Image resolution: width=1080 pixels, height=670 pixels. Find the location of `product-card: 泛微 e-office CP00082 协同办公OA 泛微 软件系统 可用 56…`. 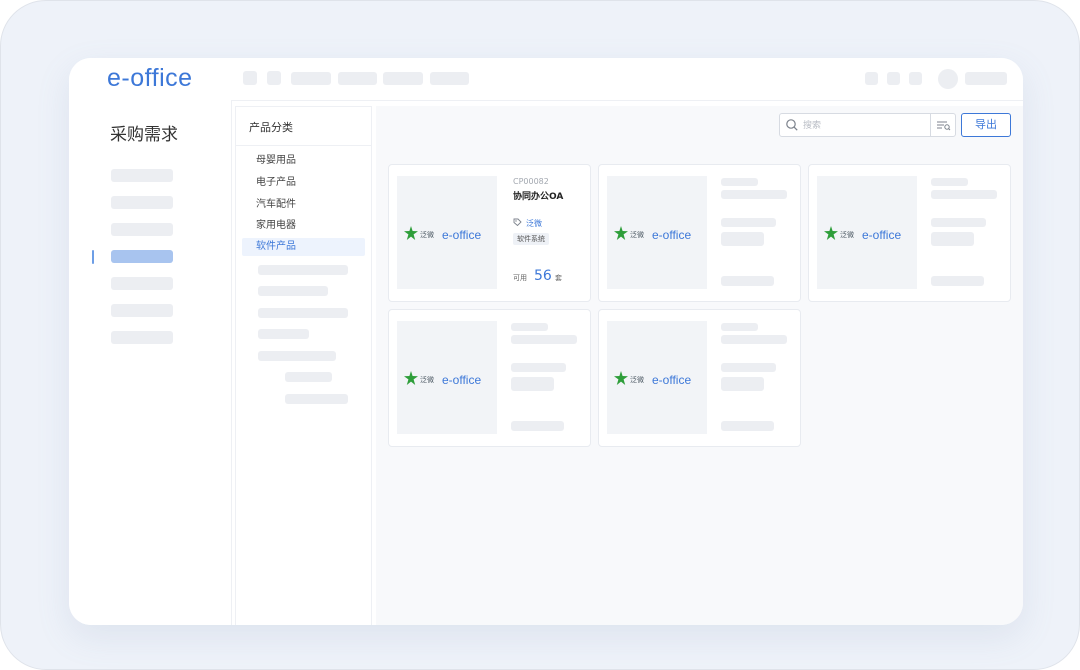

product-card: 泛微 e-office CP00082 协同办公OA 泛微 软件系统 可用 56… is located at coordinates (489, 233).